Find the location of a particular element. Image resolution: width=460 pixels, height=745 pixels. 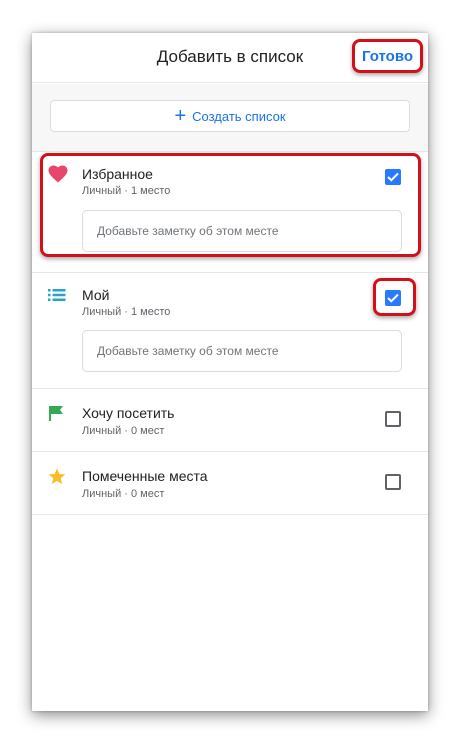

list-item-want-to-go: Хочу посетить Личный · 0 мест is located at coordinates (230, 421).